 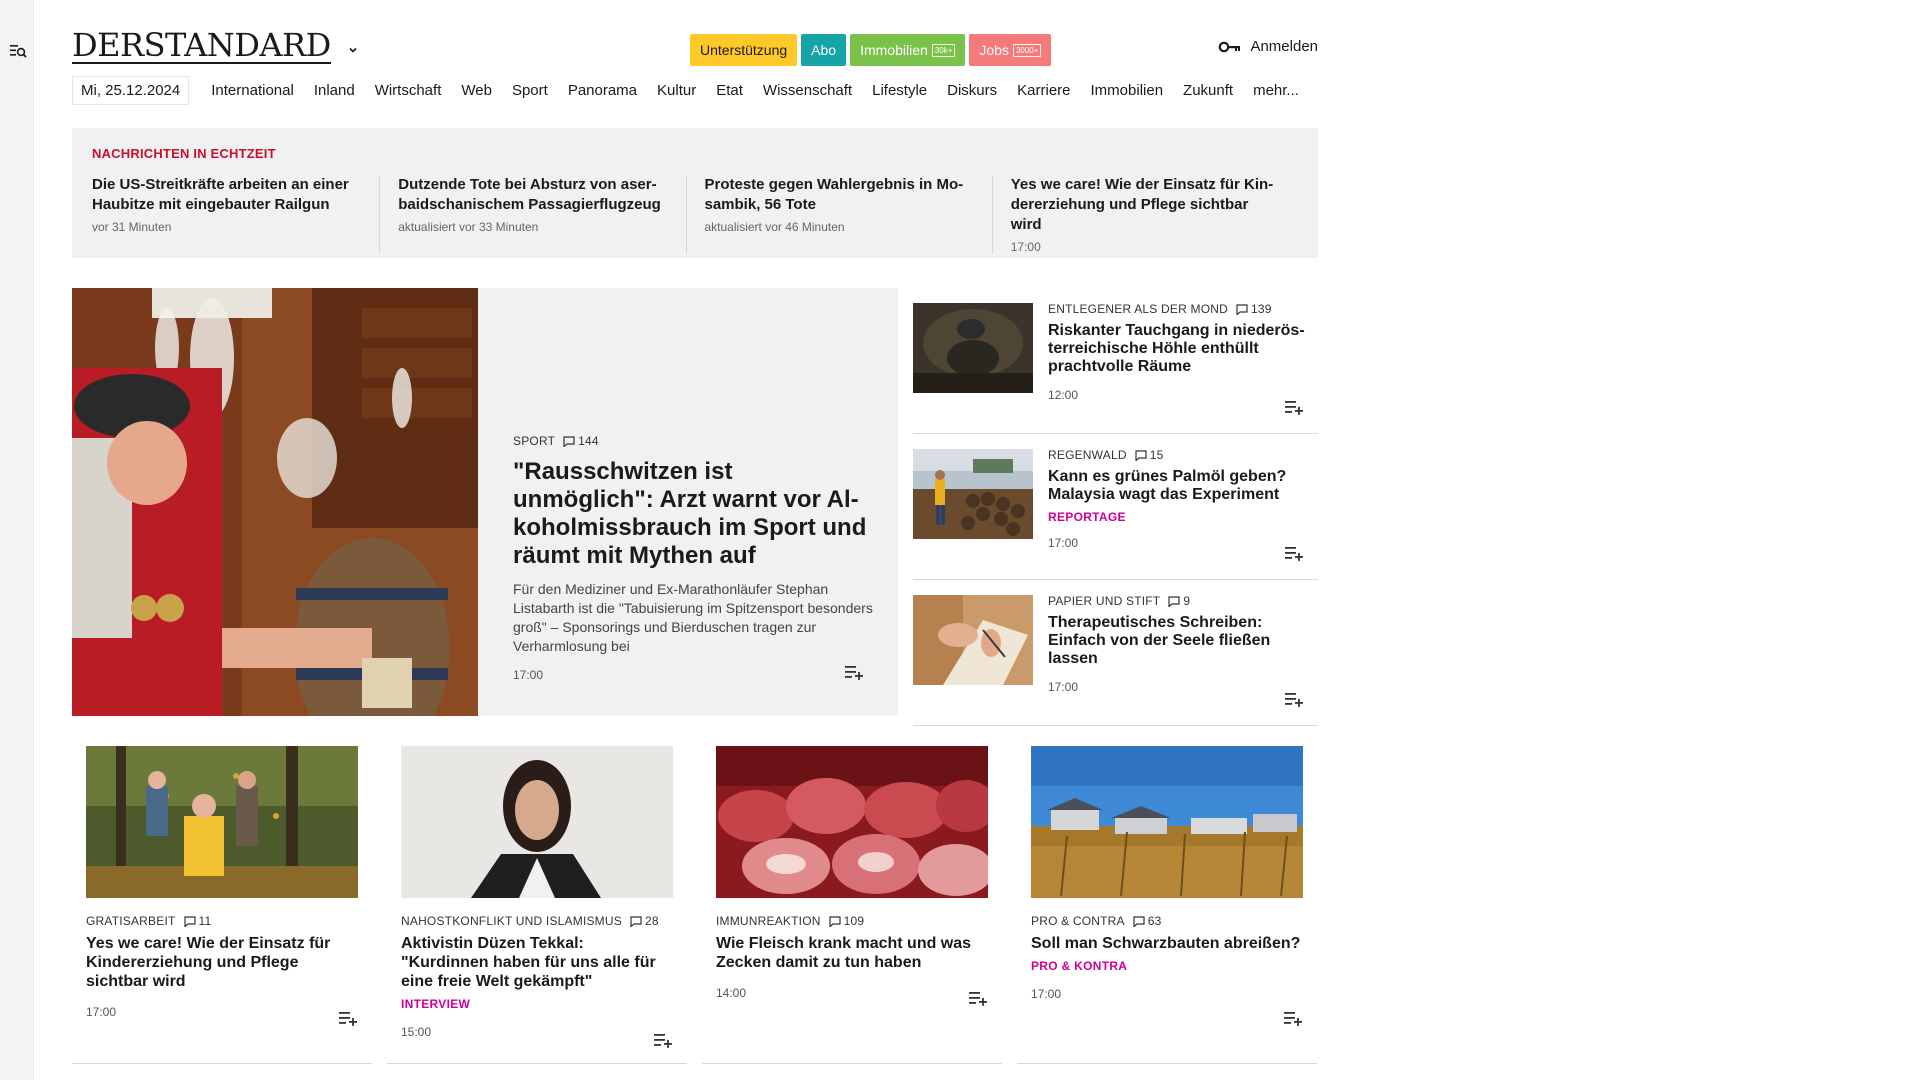 What do you see at coordinates (334, 90) in the screenshot?
I see `nav-item-inland: Inland` at bounding box center [334, 90].